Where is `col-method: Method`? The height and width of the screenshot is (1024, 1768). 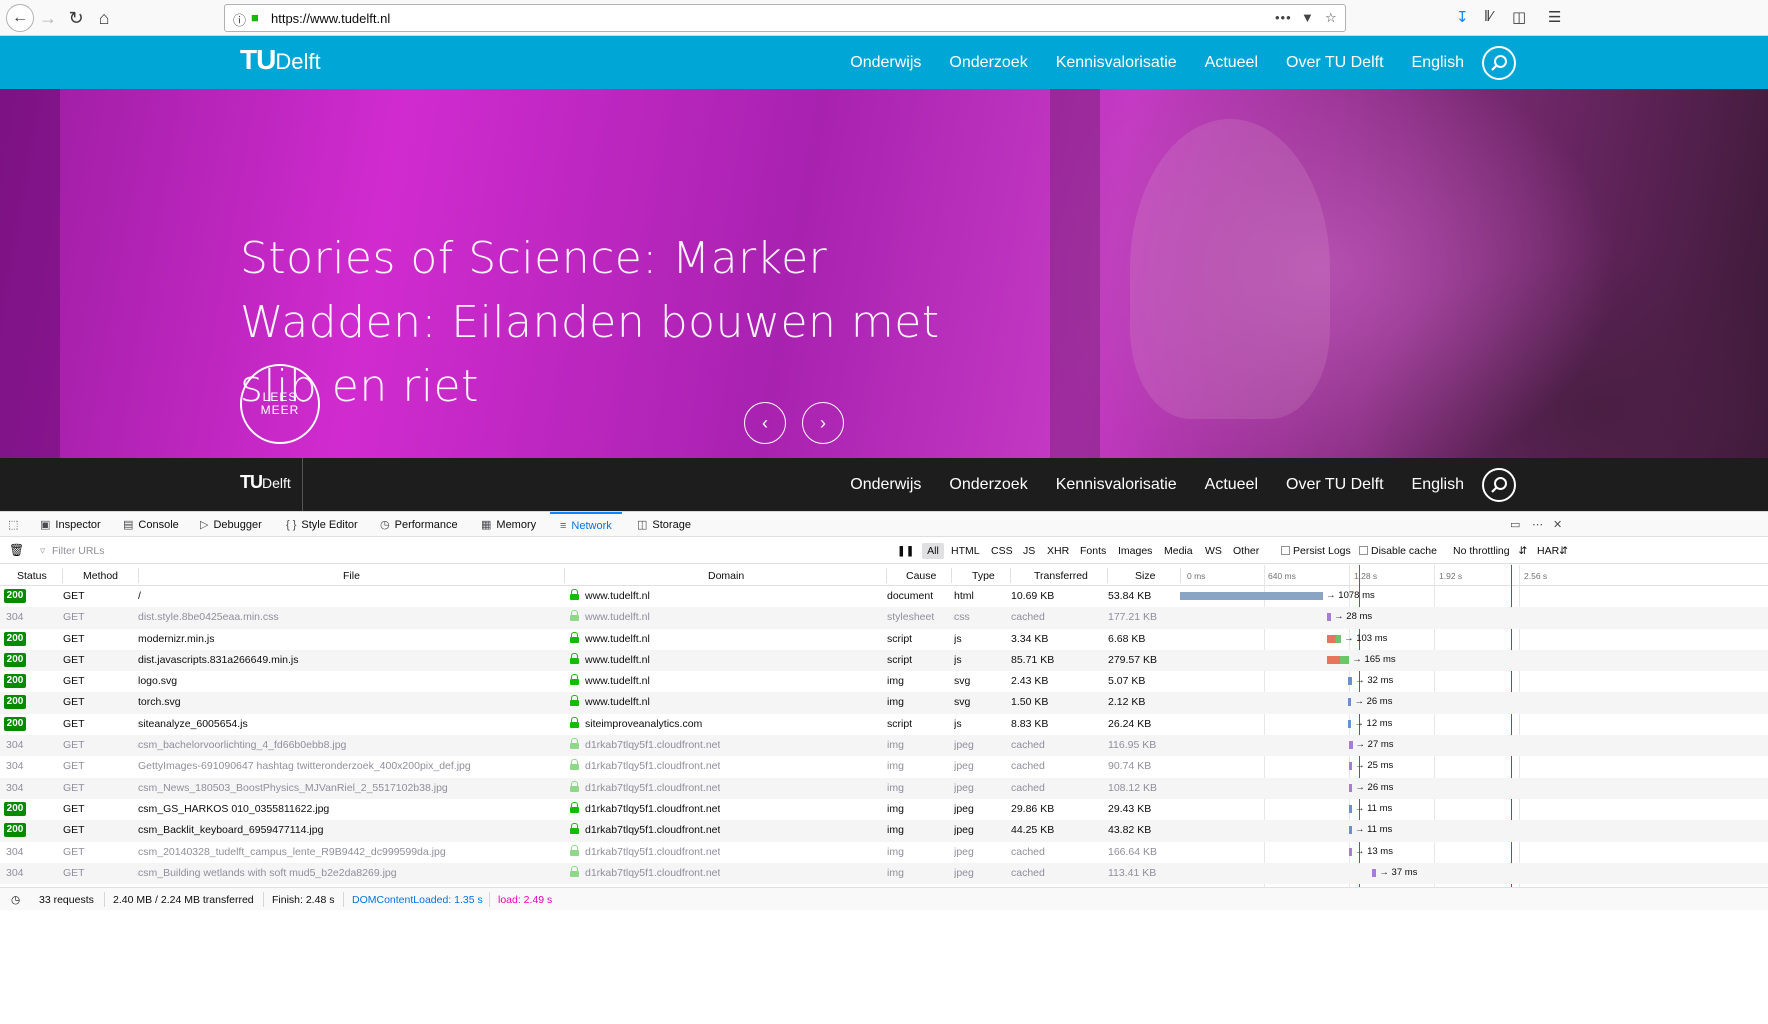 col-method: Method is located at coordinates (100, 576).